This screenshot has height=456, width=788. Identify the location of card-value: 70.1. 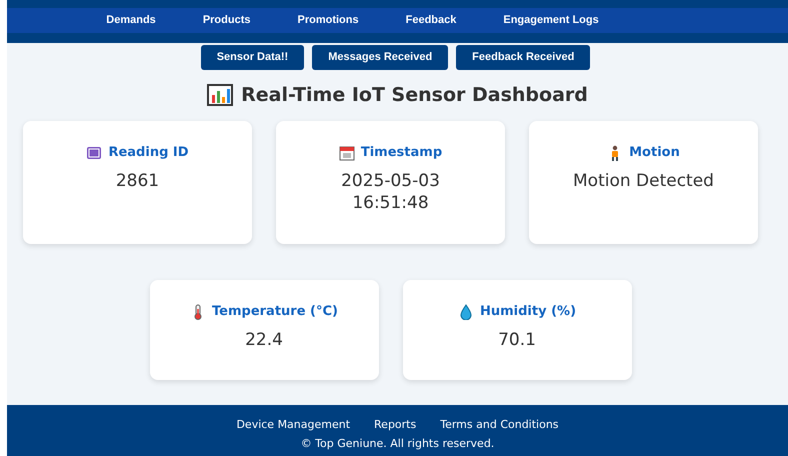
(517, 340).